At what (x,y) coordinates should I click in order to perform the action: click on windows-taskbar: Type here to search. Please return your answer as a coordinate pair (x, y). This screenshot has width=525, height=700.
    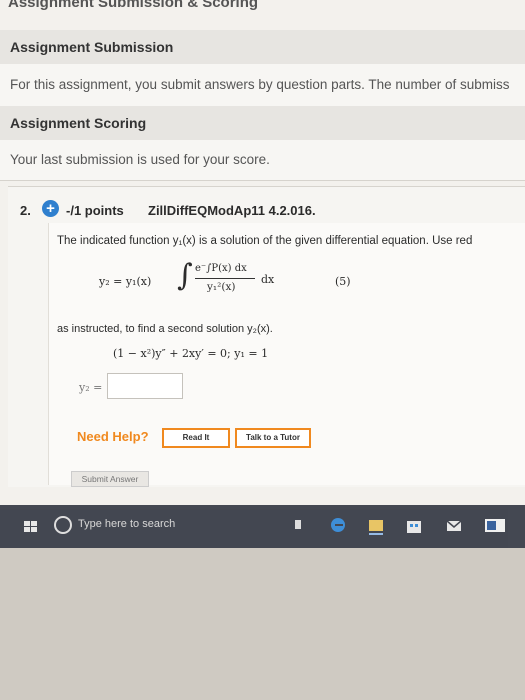
    Looking at the image, I should click on (262, 526).